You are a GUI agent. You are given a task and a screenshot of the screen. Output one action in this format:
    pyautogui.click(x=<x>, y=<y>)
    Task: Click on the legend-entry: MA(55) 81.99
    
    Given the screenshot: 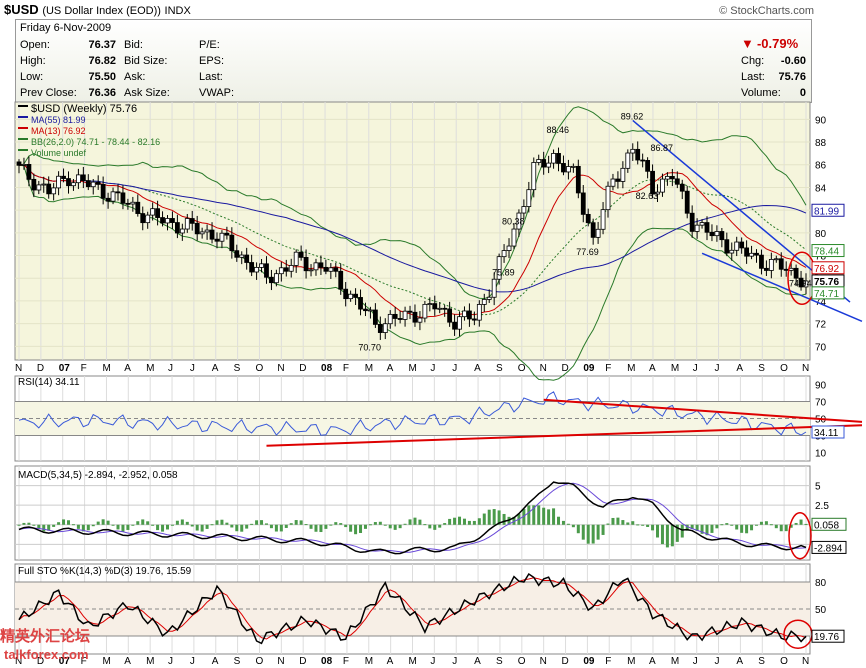 What is the action you would take?
    pyautogui.click(x=58, y=120)
    